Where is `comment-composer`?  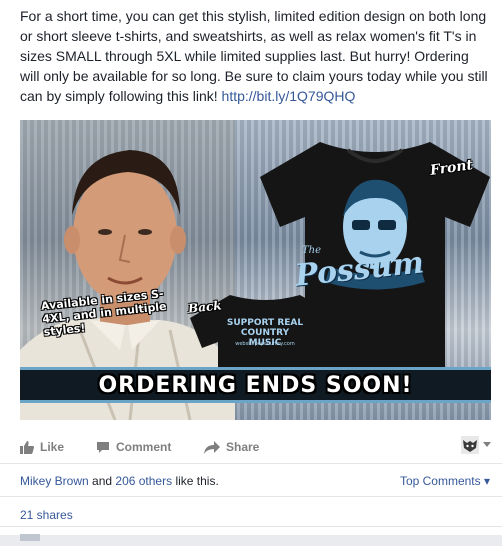
comment-composer is located at coordinates (256, 534).